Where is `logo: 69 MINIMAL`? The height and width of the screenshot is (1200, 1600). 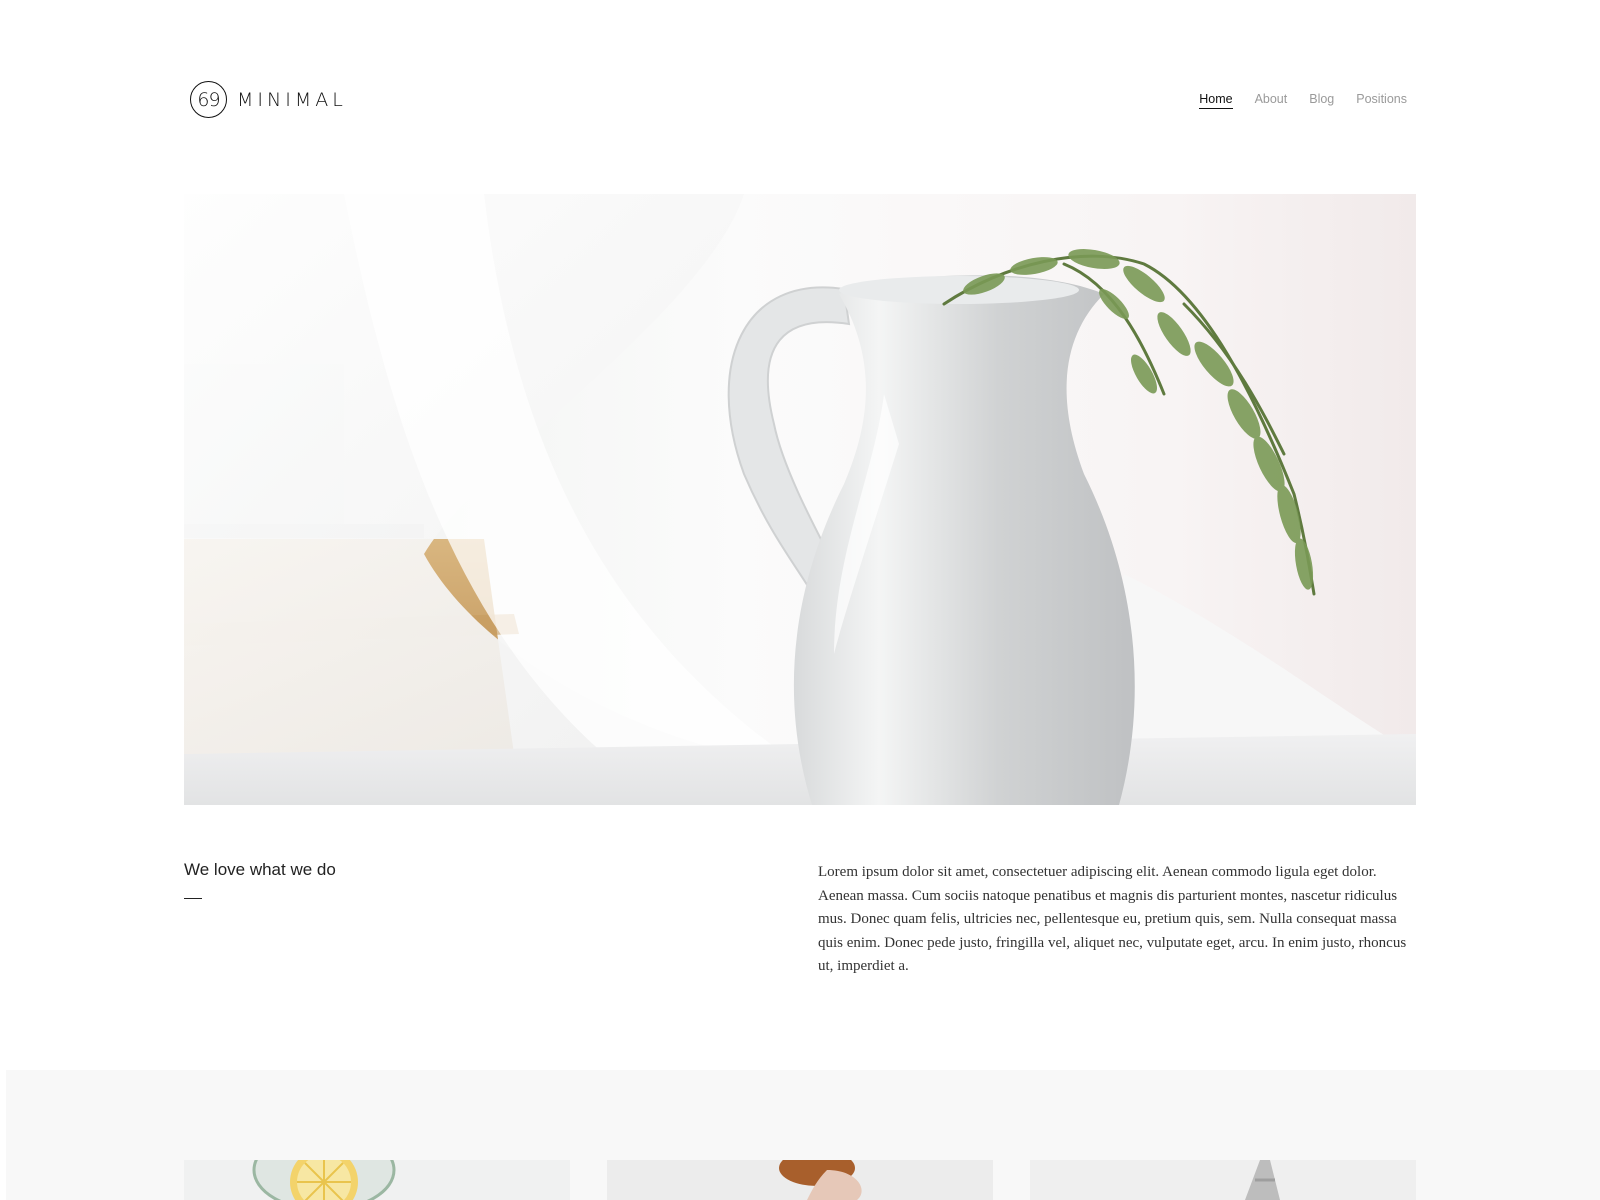 logo: 69 MINIMAL is located at coordinates (268, 99).